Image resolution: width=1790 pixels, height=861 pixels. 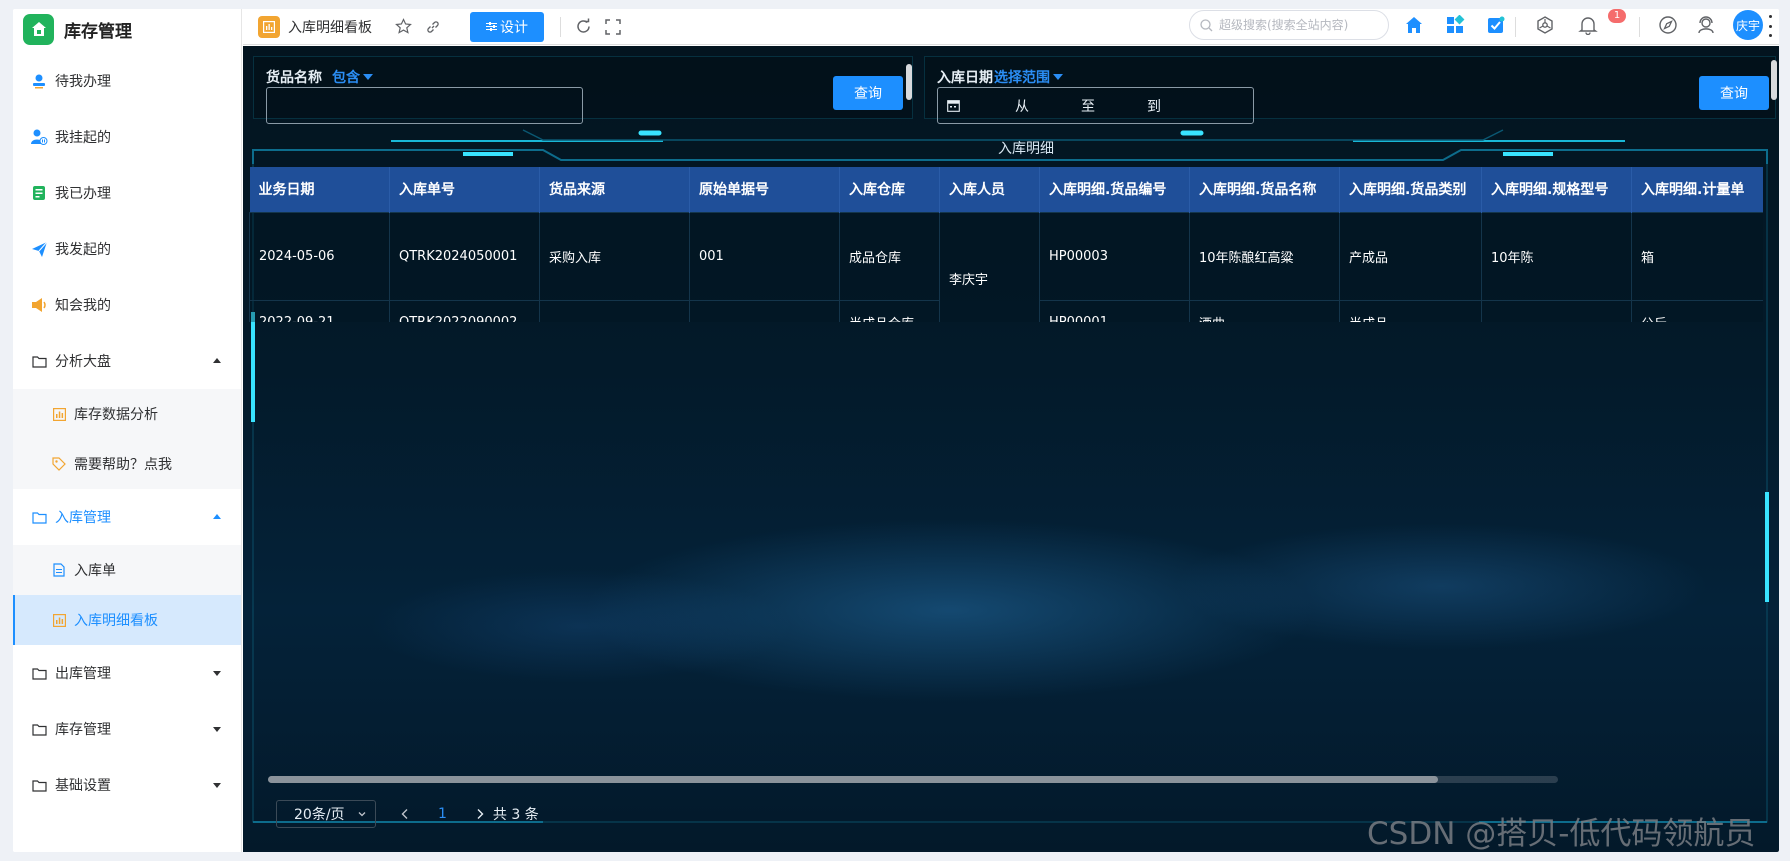 I want to click on column-header: 入库明细.货品编号, so click(x=1114, y=189).